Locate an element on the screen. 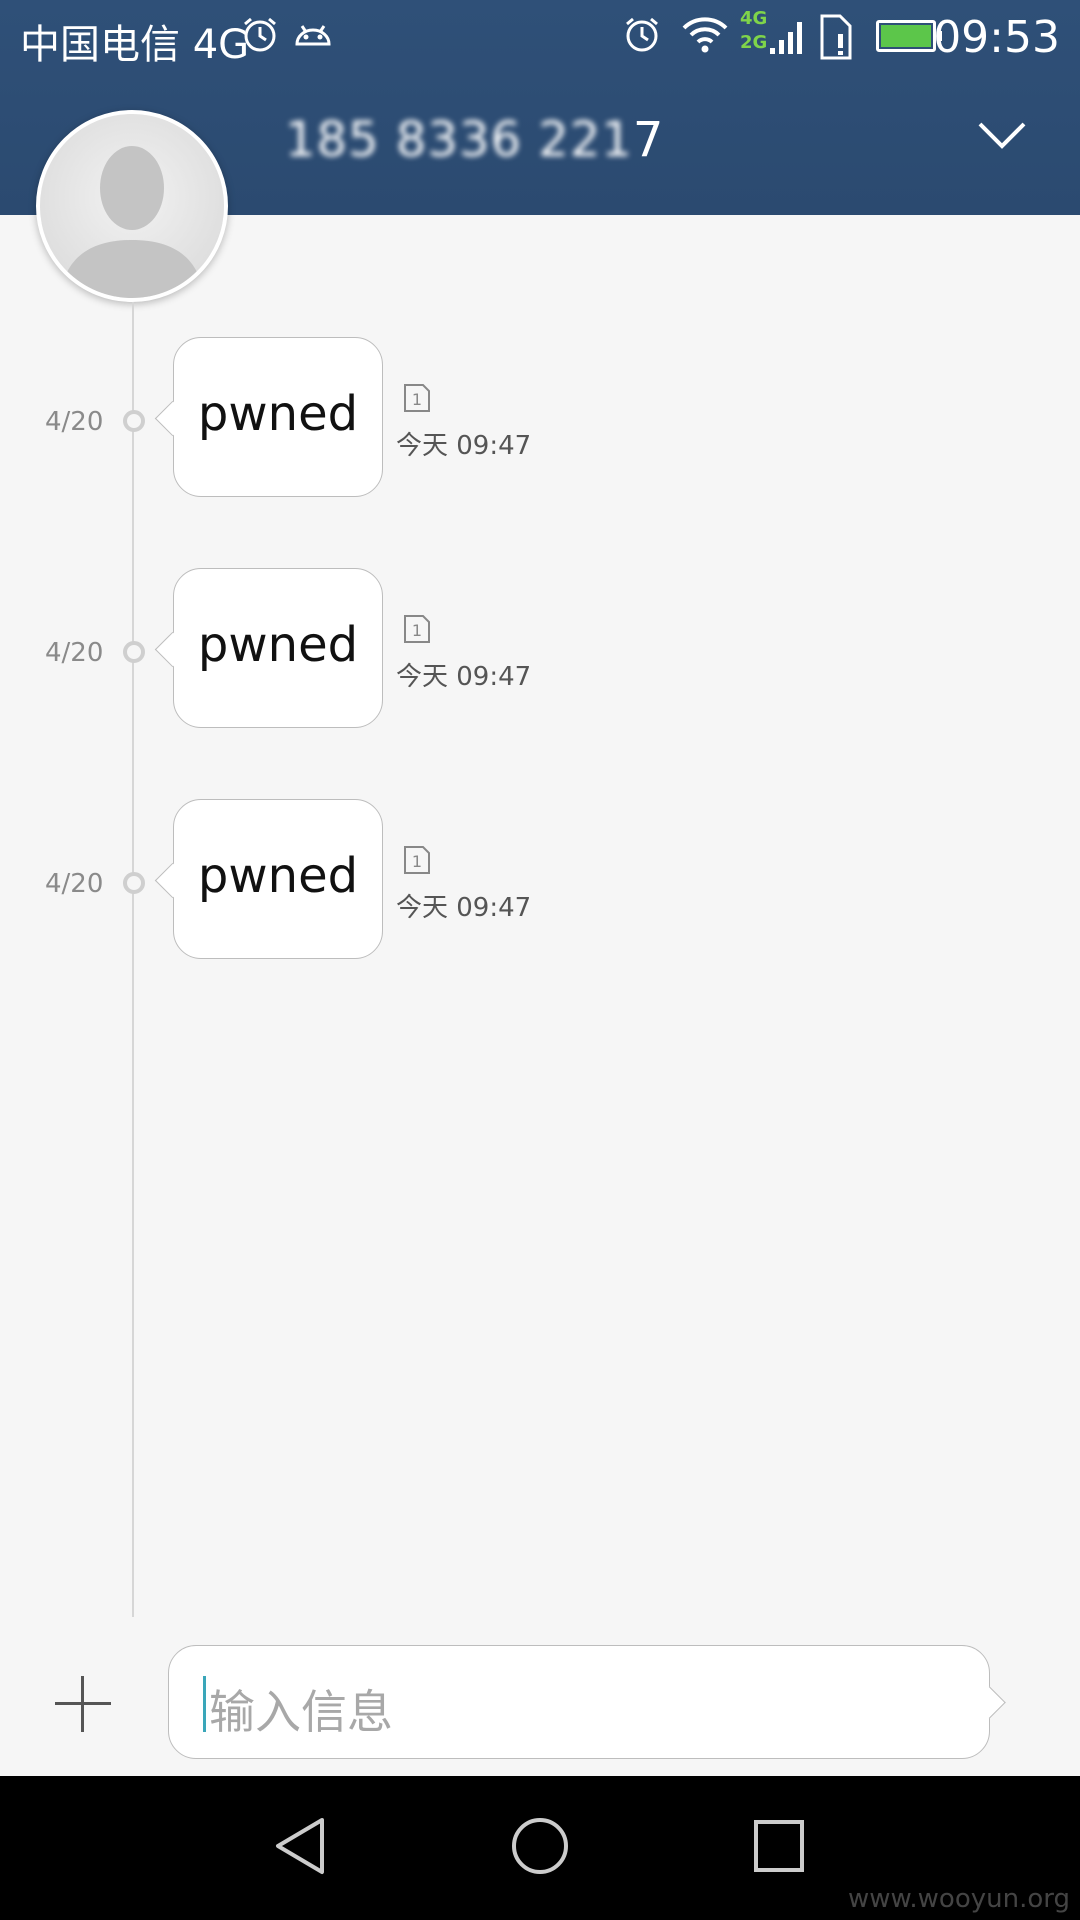 The image size is (1080, 1920). battery-charging-icon is located at coordinates (909, 36).